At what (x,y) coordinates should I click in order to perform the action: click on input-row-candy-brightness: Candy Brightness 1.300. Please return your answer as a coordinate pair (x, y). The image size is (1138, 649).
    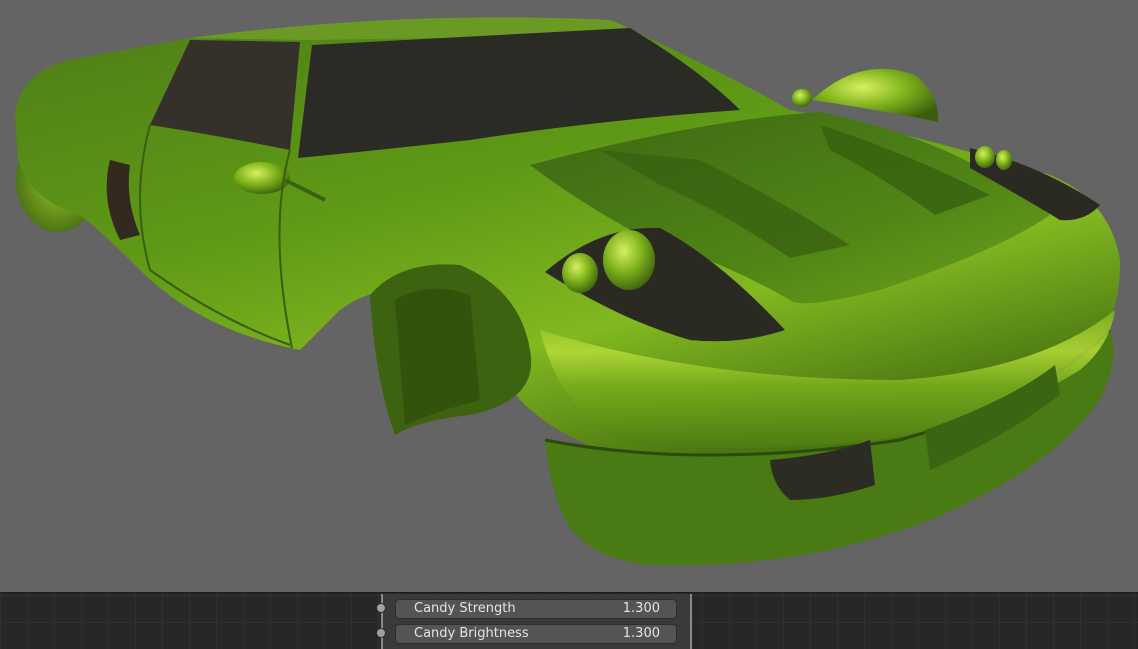
    Looking at the image, I should click on (533, 634).